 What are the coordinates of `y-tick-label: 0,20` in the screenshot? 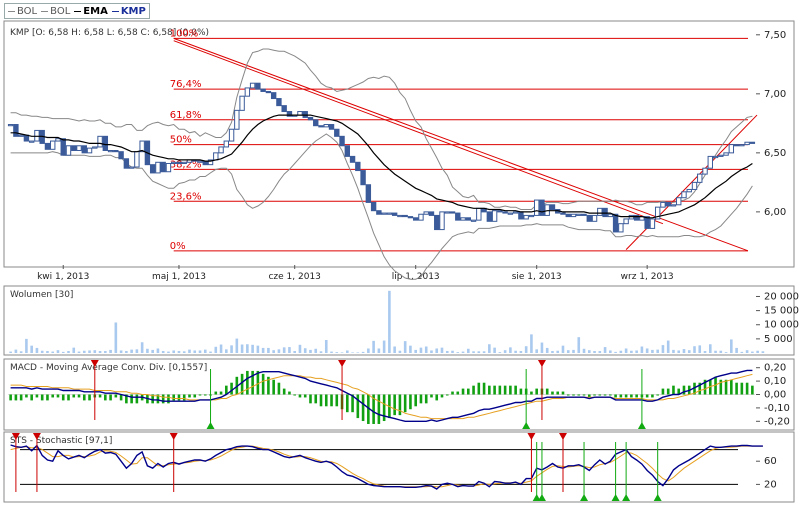 It's located at (775, 368).